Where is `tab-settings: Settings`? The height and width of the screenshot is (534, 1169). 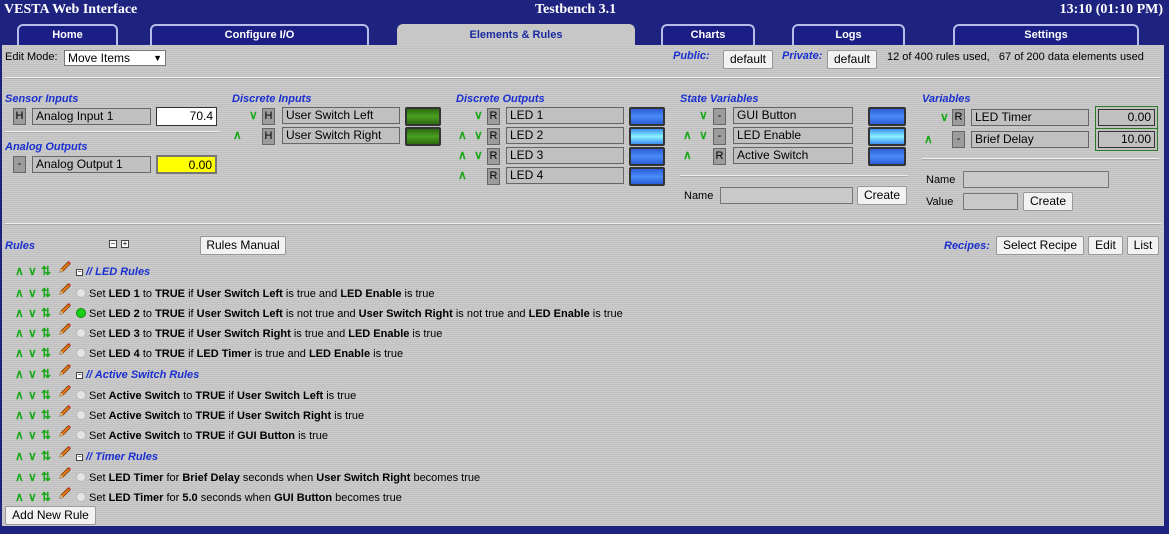
tab-settings: Settings is located at coordinates (1046, 34).